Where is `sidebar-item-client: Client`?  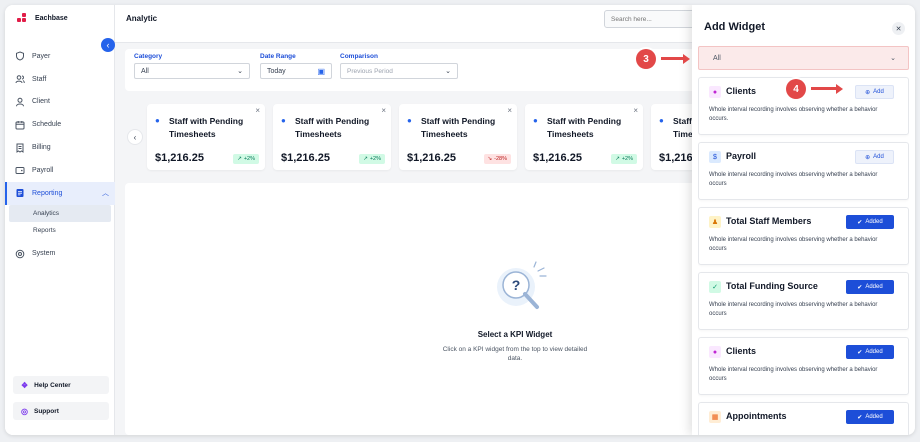
sidebar-item-client: Client is located at coordinates (60, 102).